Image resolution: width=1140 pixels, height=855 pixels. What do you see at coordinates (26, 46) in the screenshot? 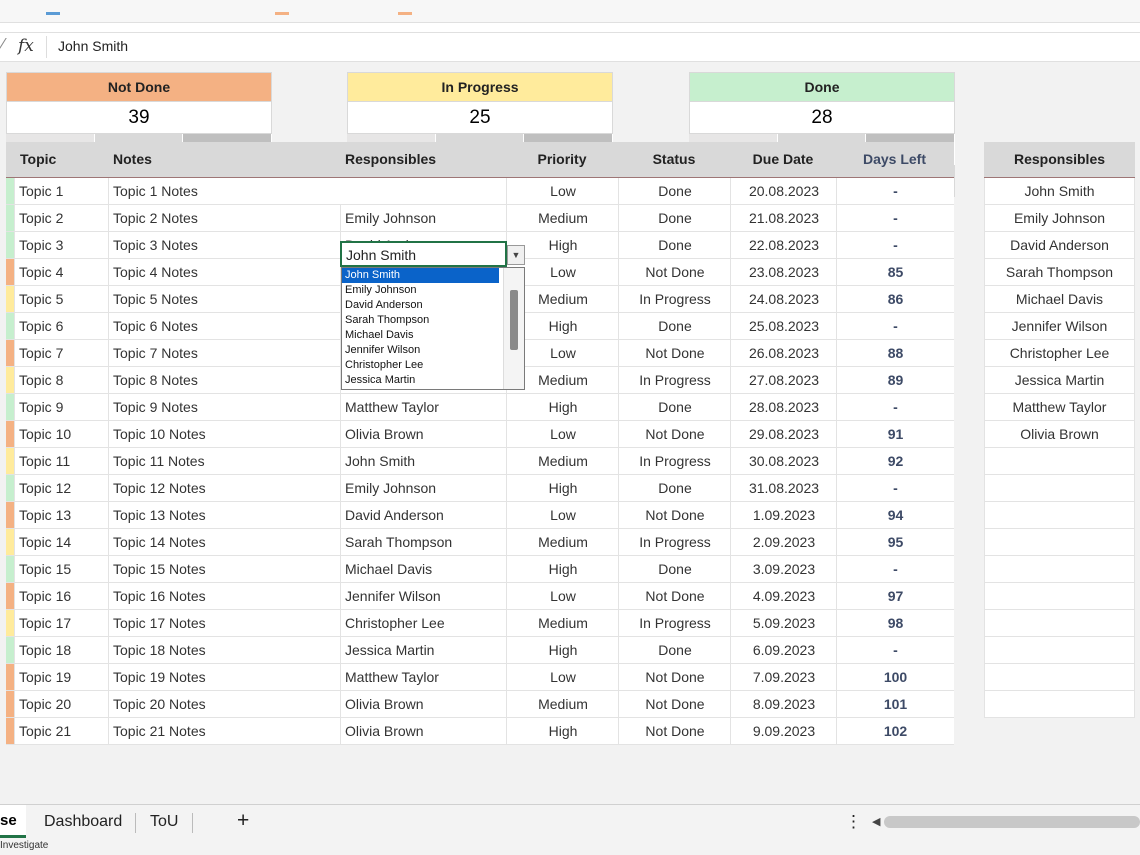
I see `fx-icon: fx` at bounding box center [26, 46].